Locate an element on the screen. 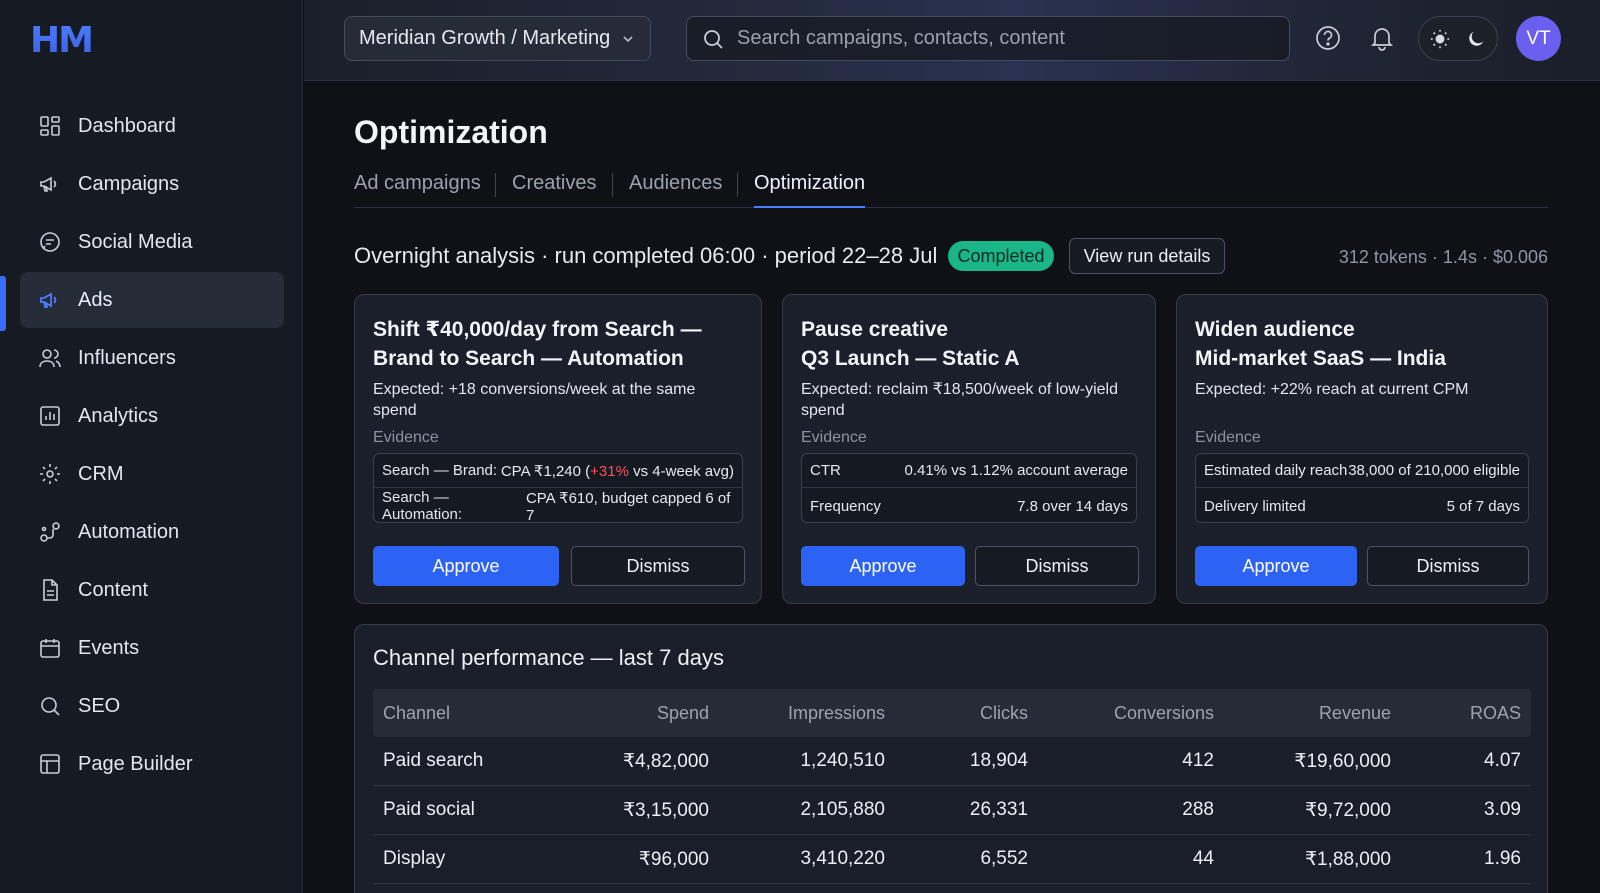 The image size is (1600, 893). table-cell: ₹19,60,000 is located at coordinates (1342, 761).